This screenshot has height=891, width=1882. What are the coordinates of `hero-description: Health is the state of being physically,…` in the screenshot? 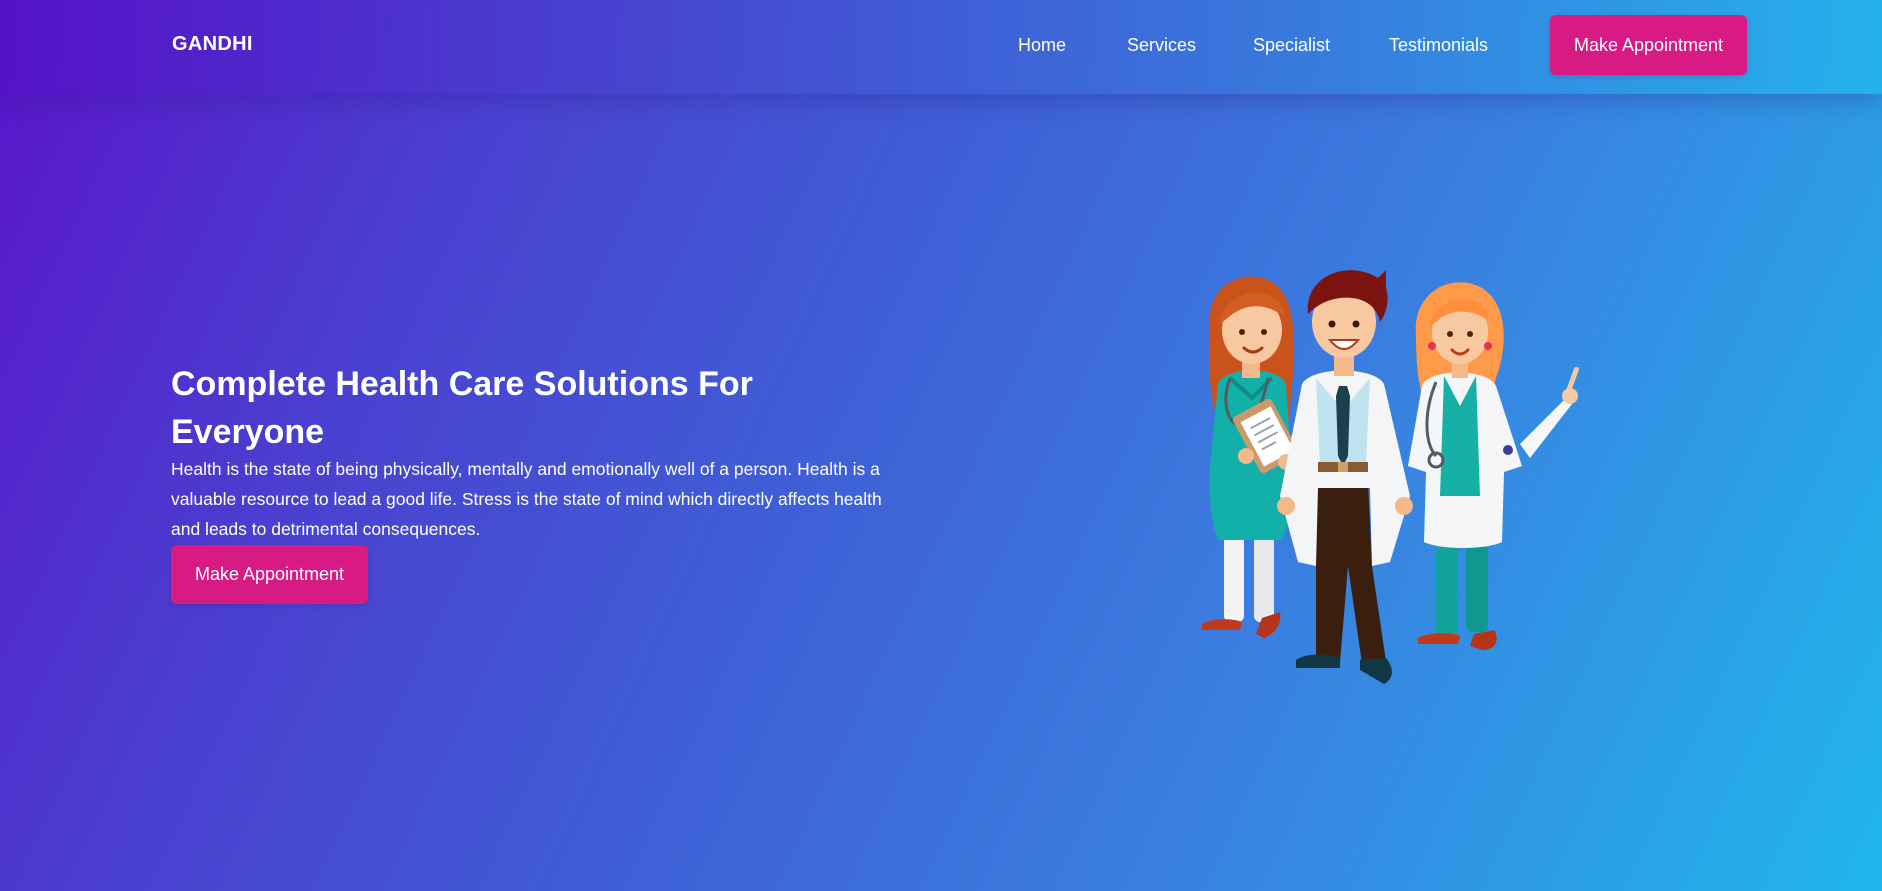 It's located at (526, 499).